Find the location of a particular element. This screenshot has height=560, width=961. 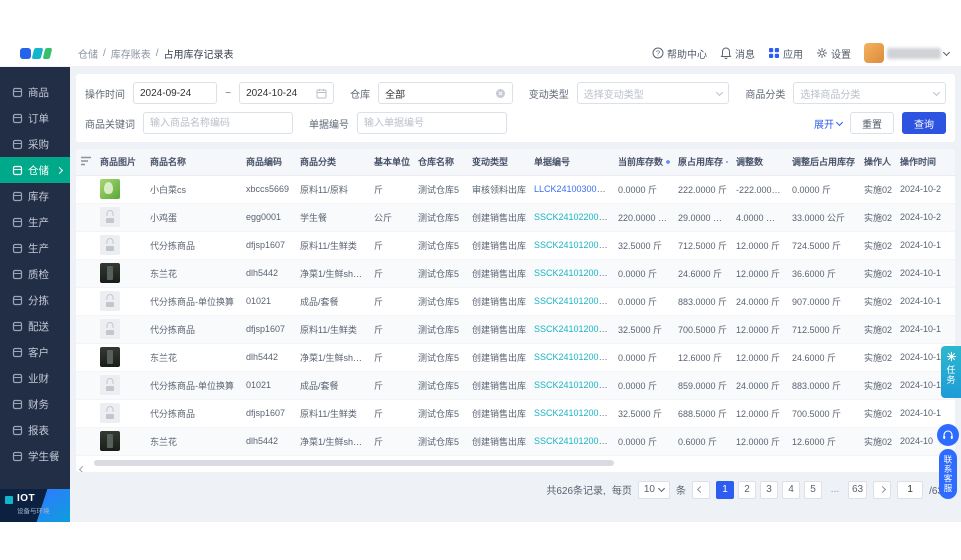

operation-time: 2024-10-1 is located at coordinates (925, 329).